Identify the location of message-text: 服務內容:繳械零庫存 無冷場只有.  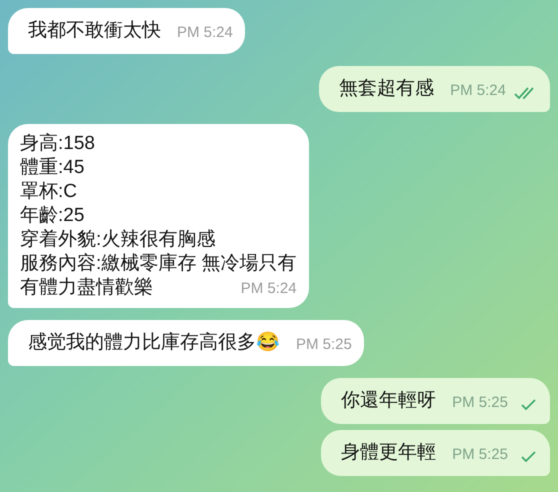
(158, 264).